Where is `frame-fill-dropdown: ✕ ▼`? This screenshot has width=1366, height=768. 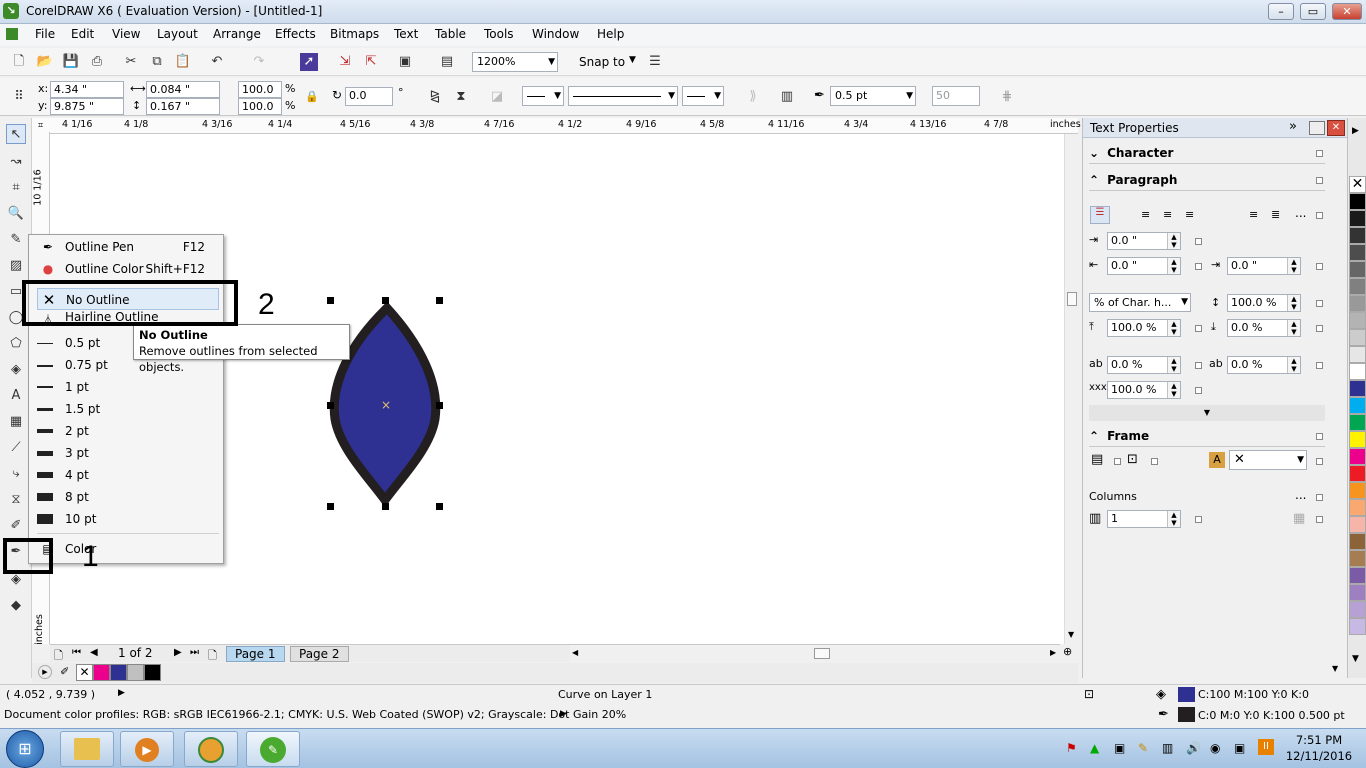
frame-fill-dropdown: ✕ ▼ is located at coordinates (1268, 460).